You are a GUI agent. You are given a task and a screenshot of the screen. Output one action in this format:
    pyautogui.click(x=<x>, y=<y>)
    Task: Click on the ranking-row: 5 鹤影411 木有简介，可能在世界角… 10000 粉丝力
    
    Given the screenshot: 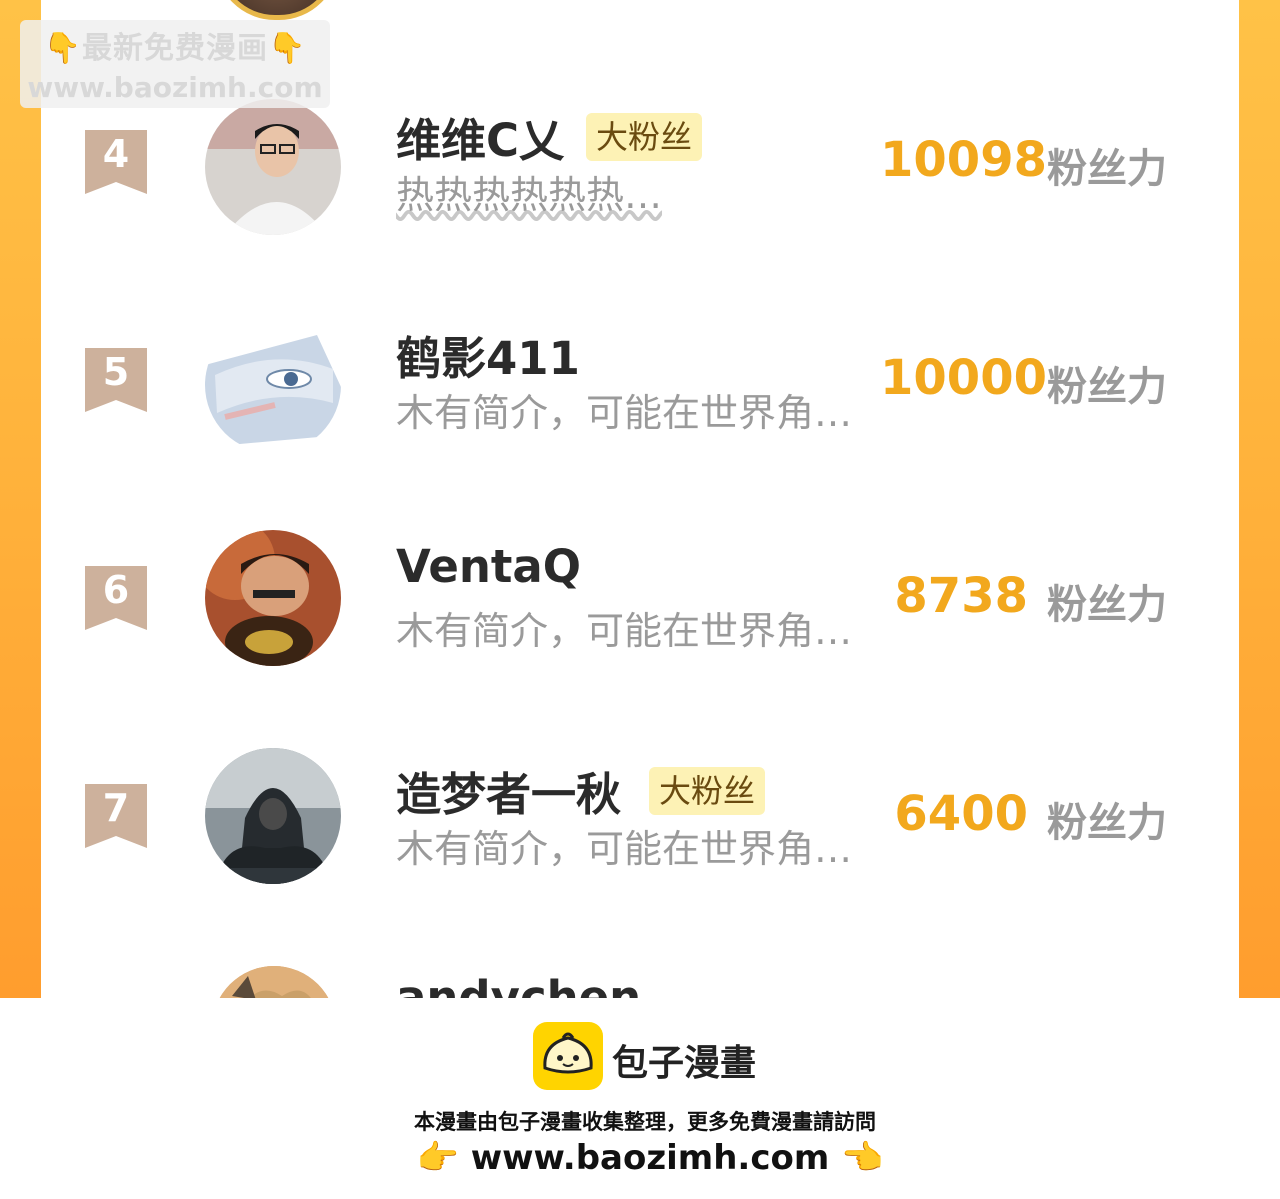 What is the action you would take?
    pyautogui.click(x=640, y=388)
    